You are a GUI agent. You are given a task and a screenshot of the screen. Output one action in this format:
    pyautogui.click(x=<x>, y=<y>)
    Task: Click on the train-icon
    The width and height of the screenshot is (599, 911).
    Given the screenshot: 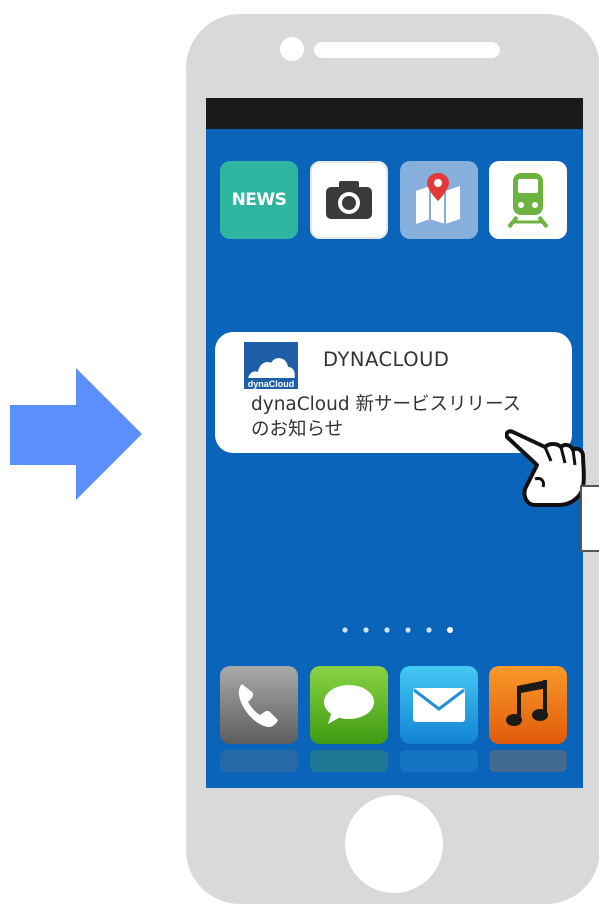 What is the action you would take?
    pyautogui.click(x=528, y=201)
    